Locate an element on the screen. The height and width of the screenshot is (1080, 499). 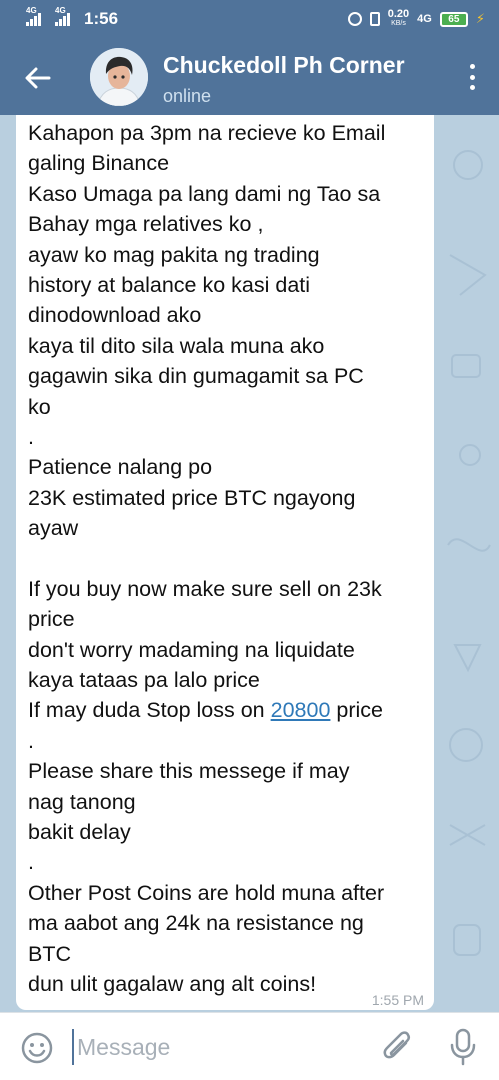
message-timestamp: 1:55 PM is located at coordinates (397, 1000).